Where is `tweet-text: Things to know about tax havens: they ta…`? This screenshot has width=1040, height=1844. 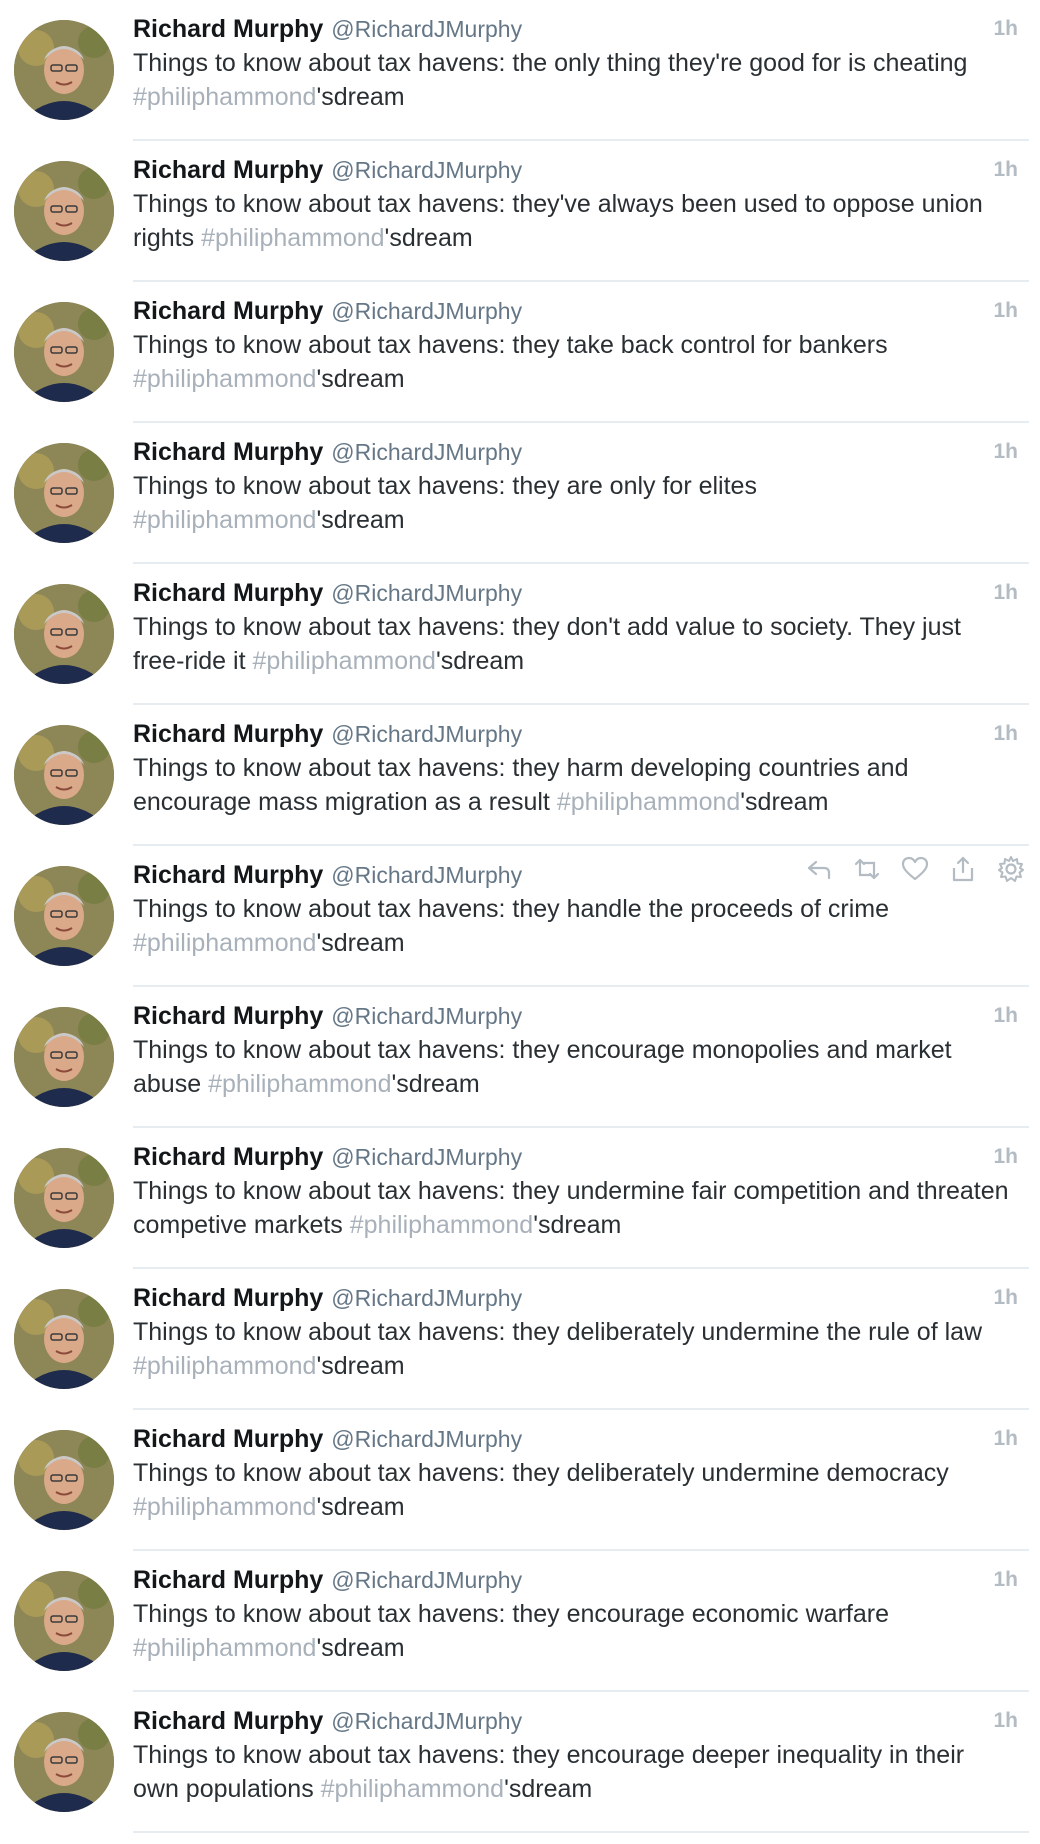 tweet-text: Things to know about tax havens: they ta… is located at coordinates (573, 362).